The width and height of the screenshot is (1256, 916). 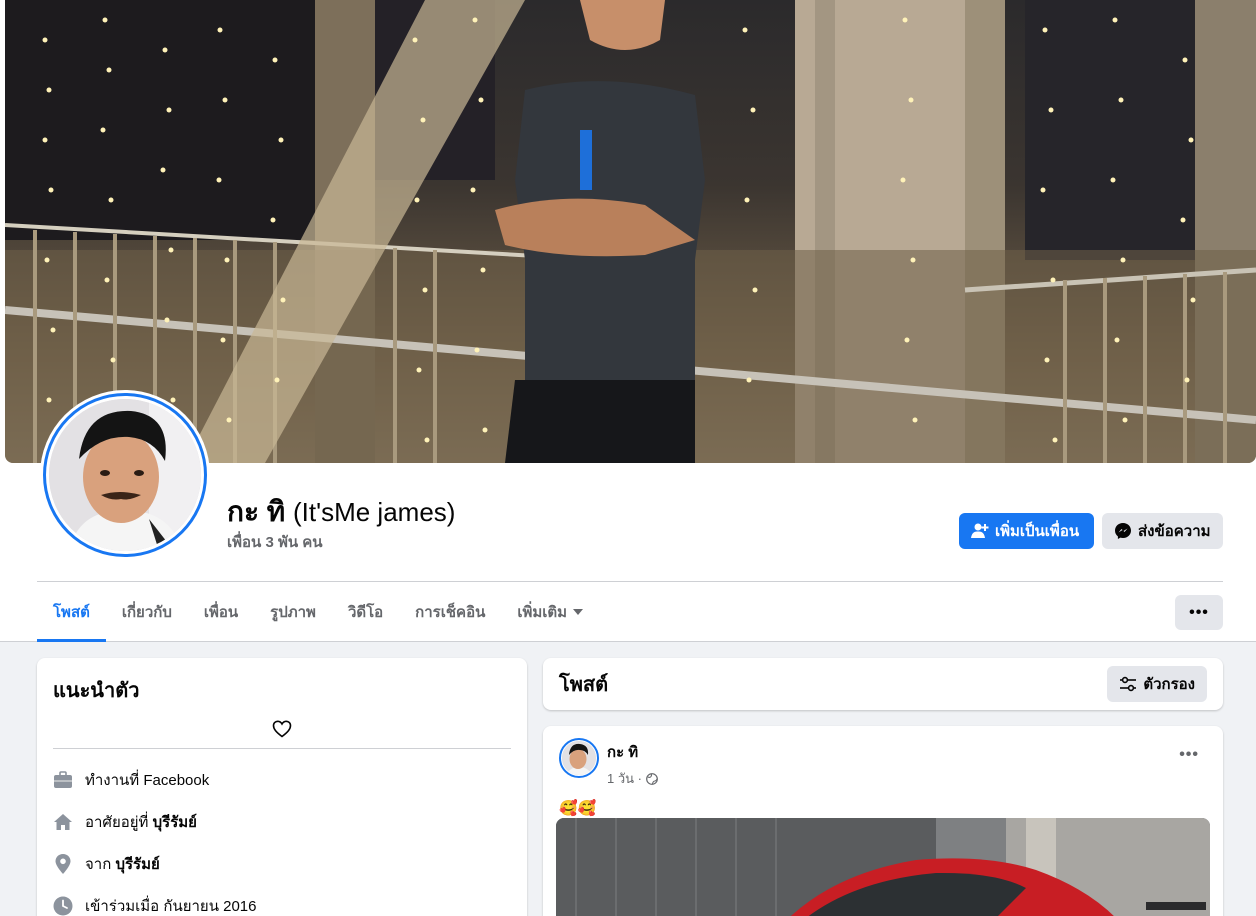 I want to click on filters-button: ตัวกรอง, so click(x=1157, y=684).